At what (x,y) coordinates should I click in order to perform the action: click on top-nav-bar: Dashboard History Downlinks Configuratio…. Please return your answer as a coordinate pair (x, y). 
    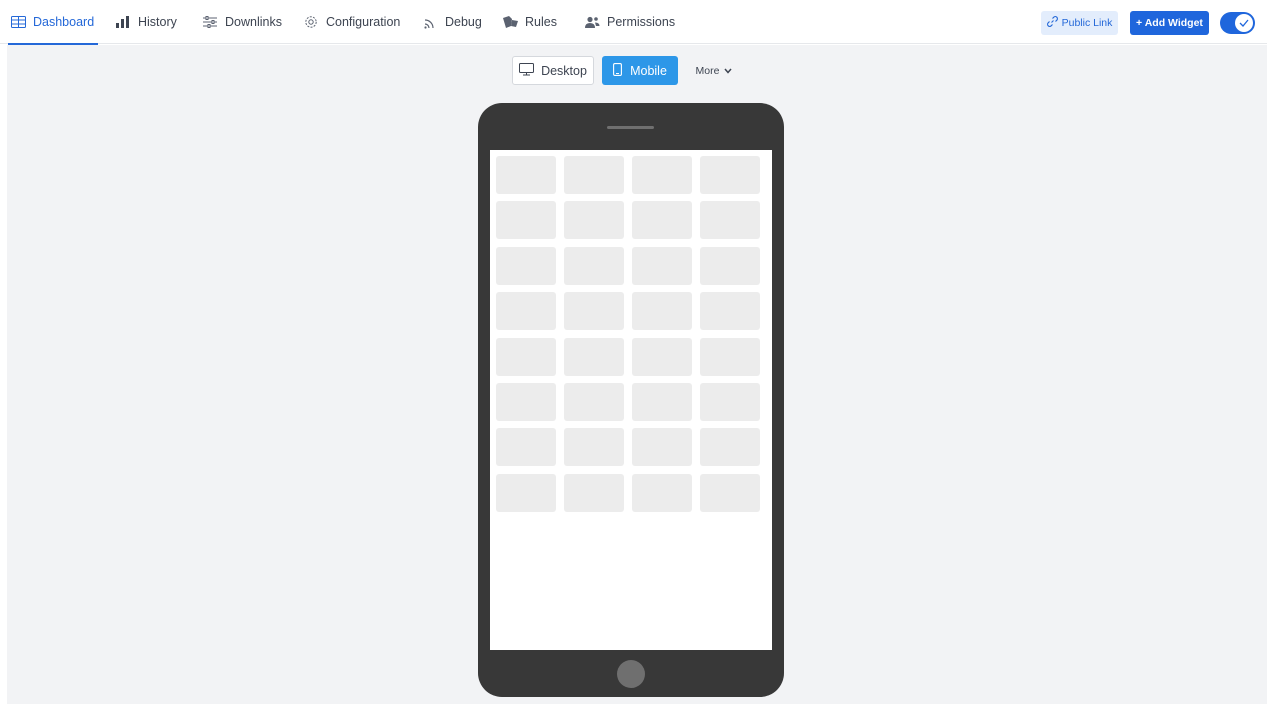
    Looking at the image, I should click on (633, 22).